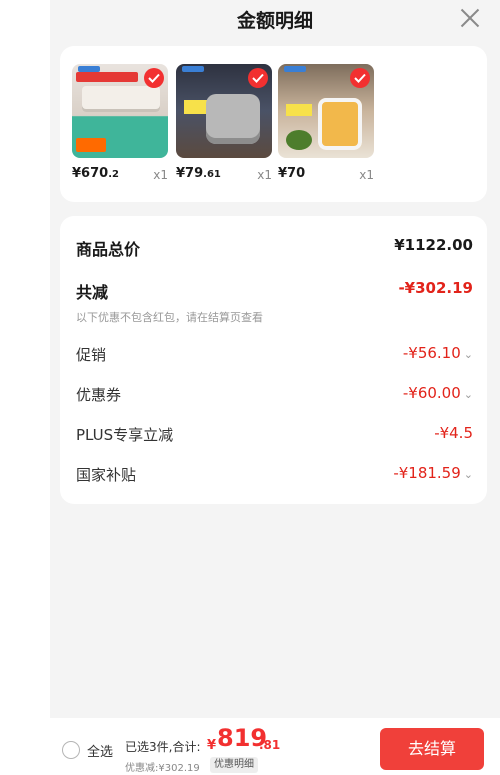 The height and width of the screenshot is (775, 500). What do you see at coordinates (121, 99) in the screenshot?
I see `water-heater-shape` at bounding box center [121, 99].